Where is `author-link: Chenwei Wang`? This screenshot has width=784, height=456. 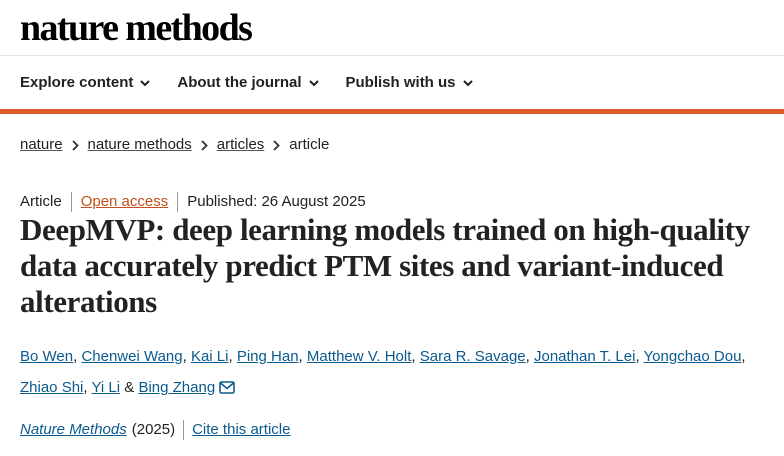 author-link: Chenwei Wang is located at coordinates (131, 356).